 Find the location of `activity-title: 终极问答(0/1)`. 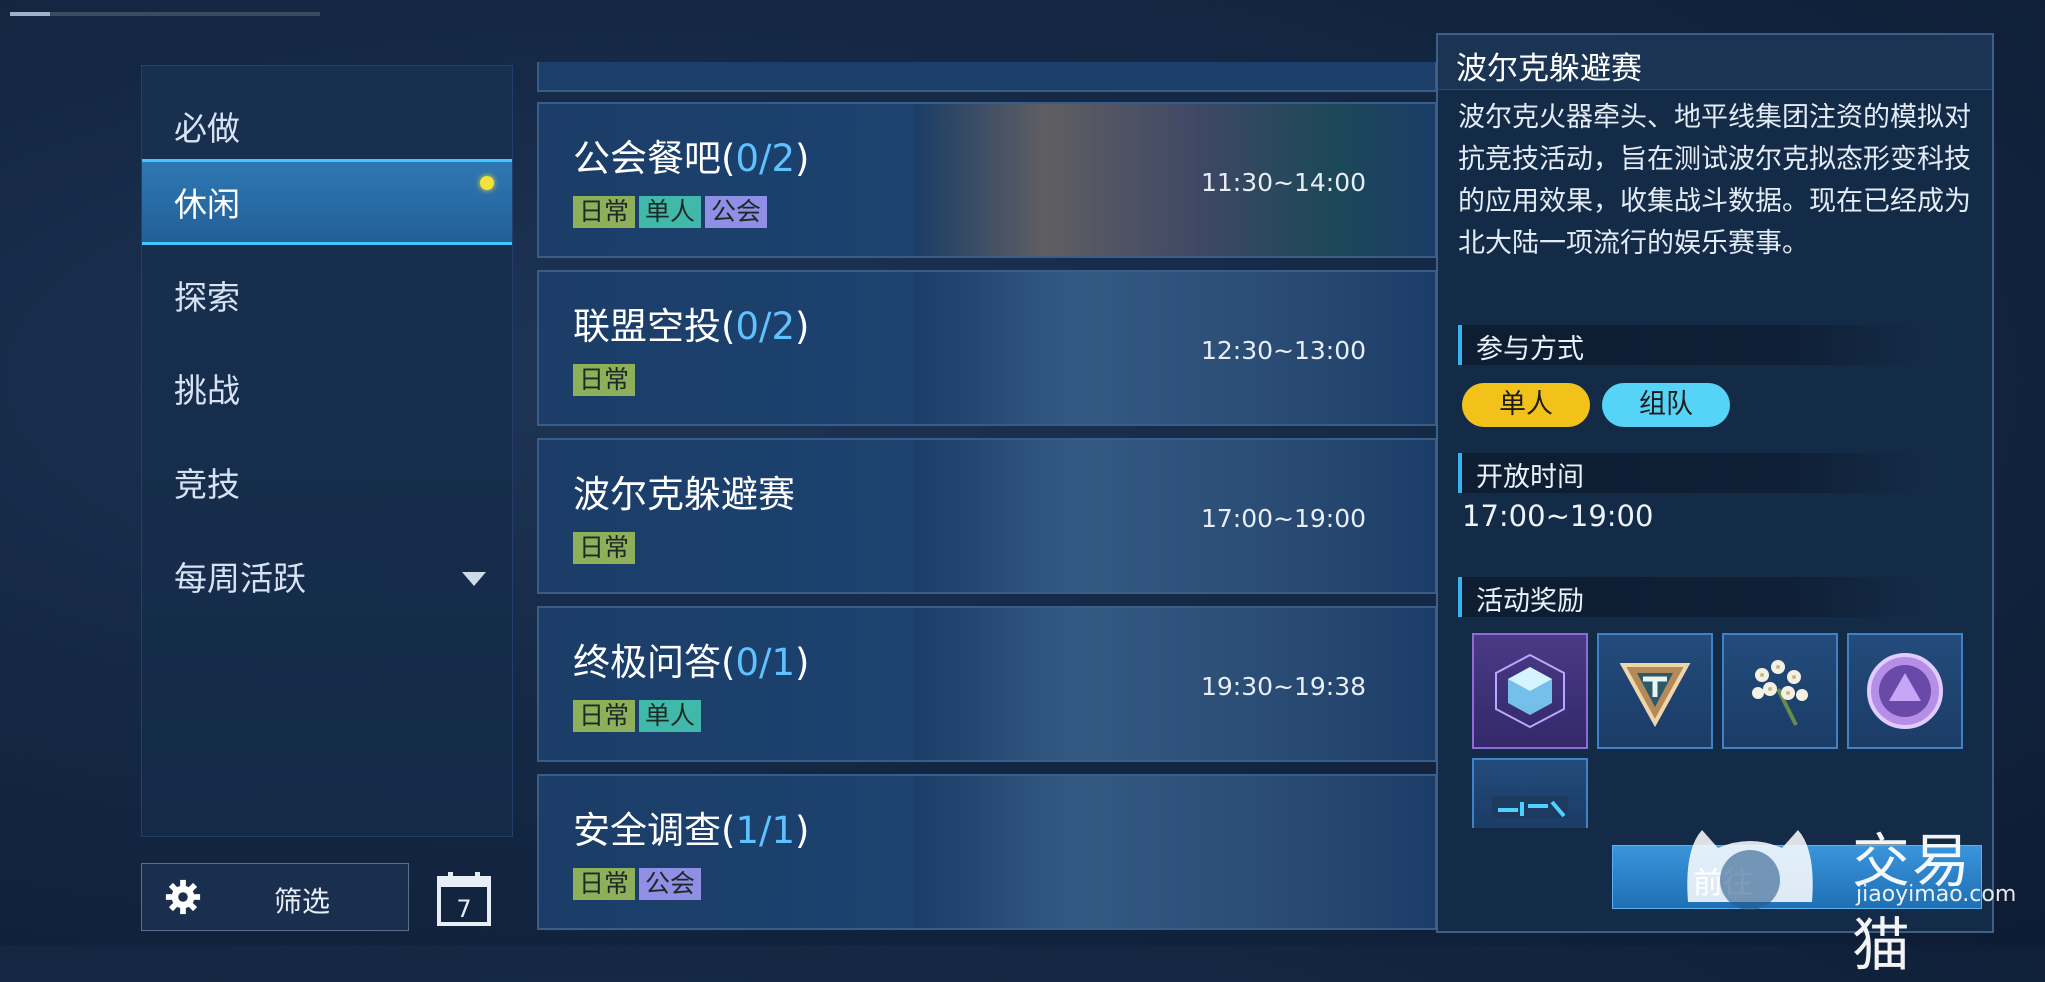

activity-title: 终极问答(0/1) is located at coordinates (691, 662).